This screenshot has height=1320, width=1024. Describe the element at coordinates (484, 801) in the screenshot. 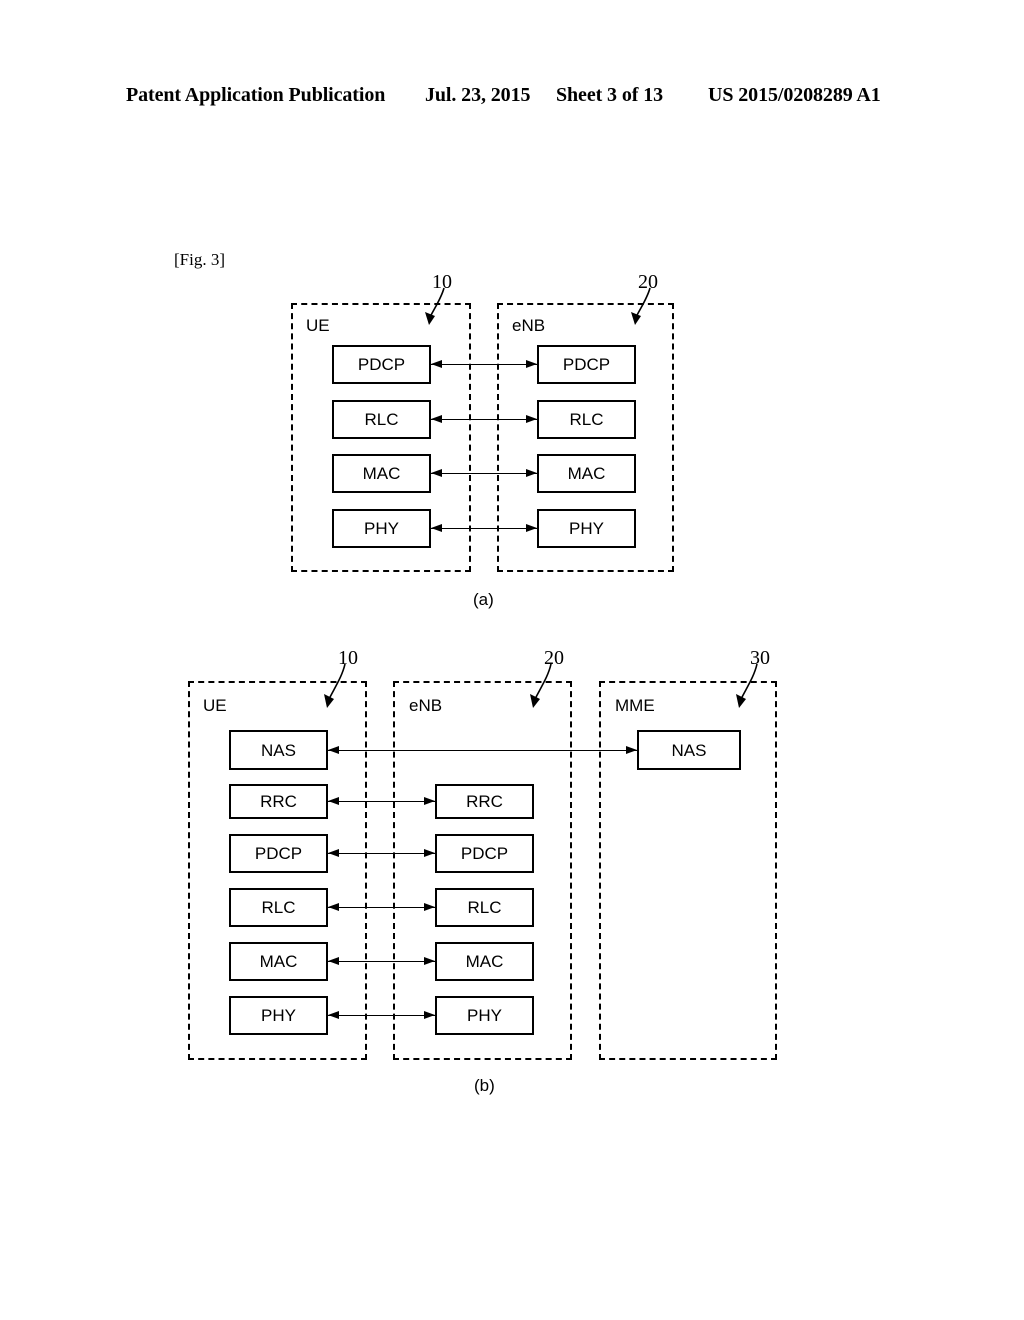

I see `layer-box-enb-rrc-fig-b: RRC` at that location.